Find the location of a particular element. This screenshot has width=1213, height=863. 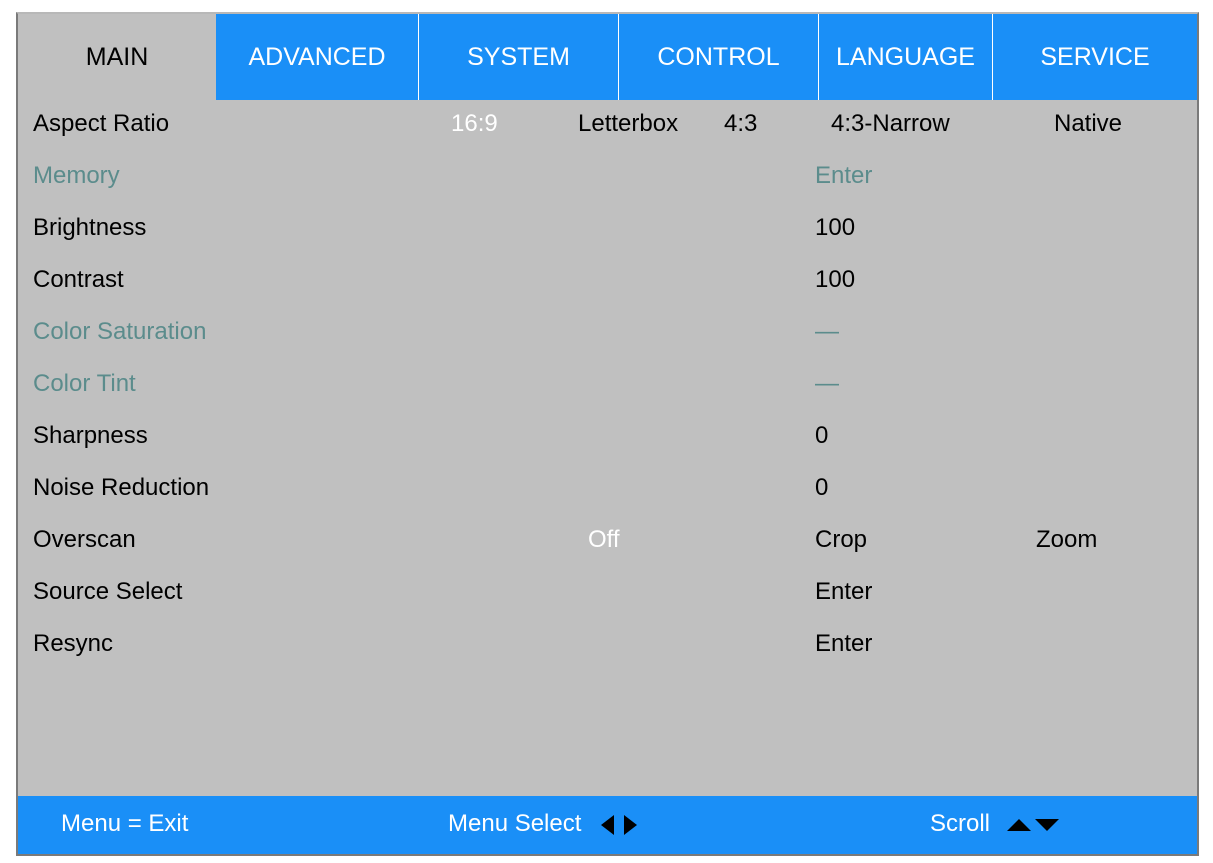

triangle-down-icon is located at coordinates (1046, 824).